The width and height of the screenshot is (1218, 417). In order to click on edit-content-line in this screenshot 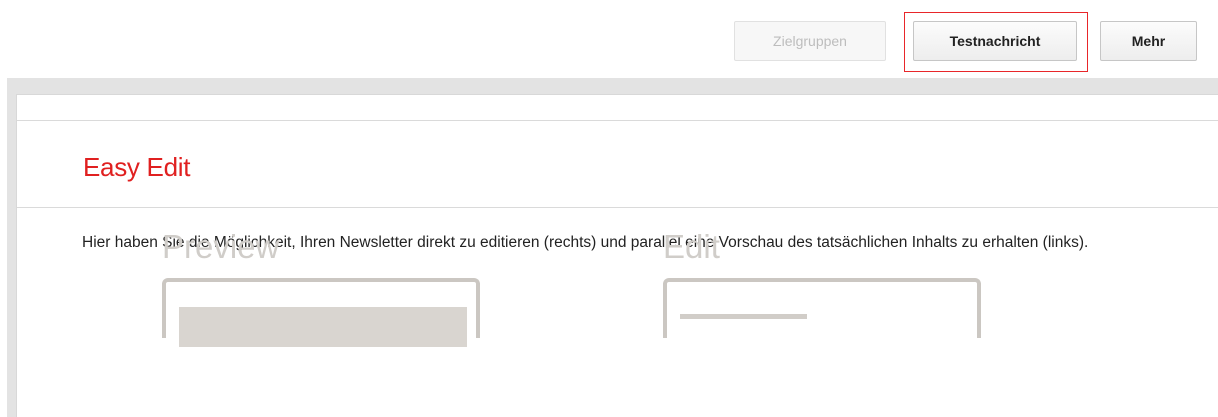, I will do `click(743, 316)`.